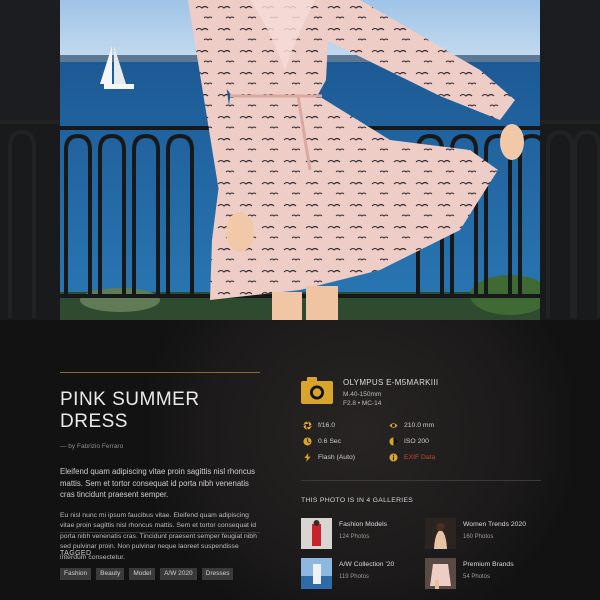 Image resolution: width=600 pixels, height=600 pixels. Describe the element at coordinates (354, 537) in the screenshot. I see `gallery-count: 124 Photos` at that location.